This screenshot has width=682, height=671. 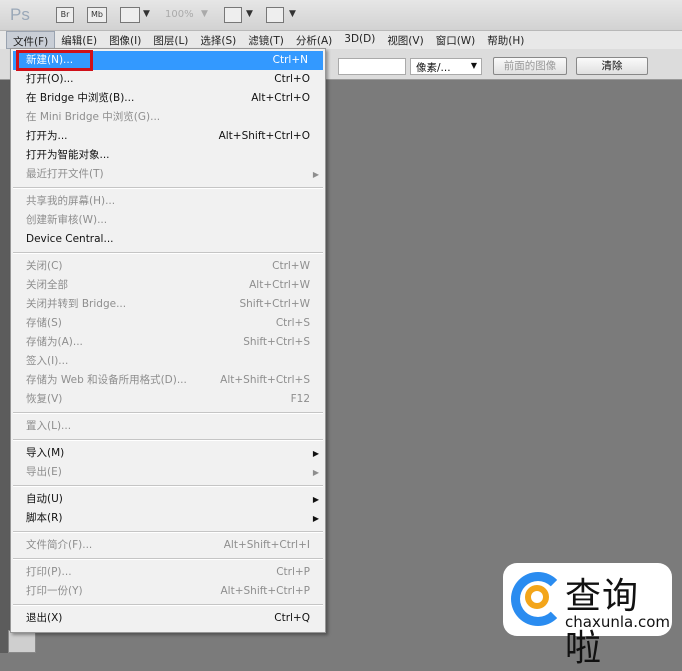 I want to click on menu-item: 打印一份(Y) Alt+Shift+Ctrl+P, so click(x=168, y=591).